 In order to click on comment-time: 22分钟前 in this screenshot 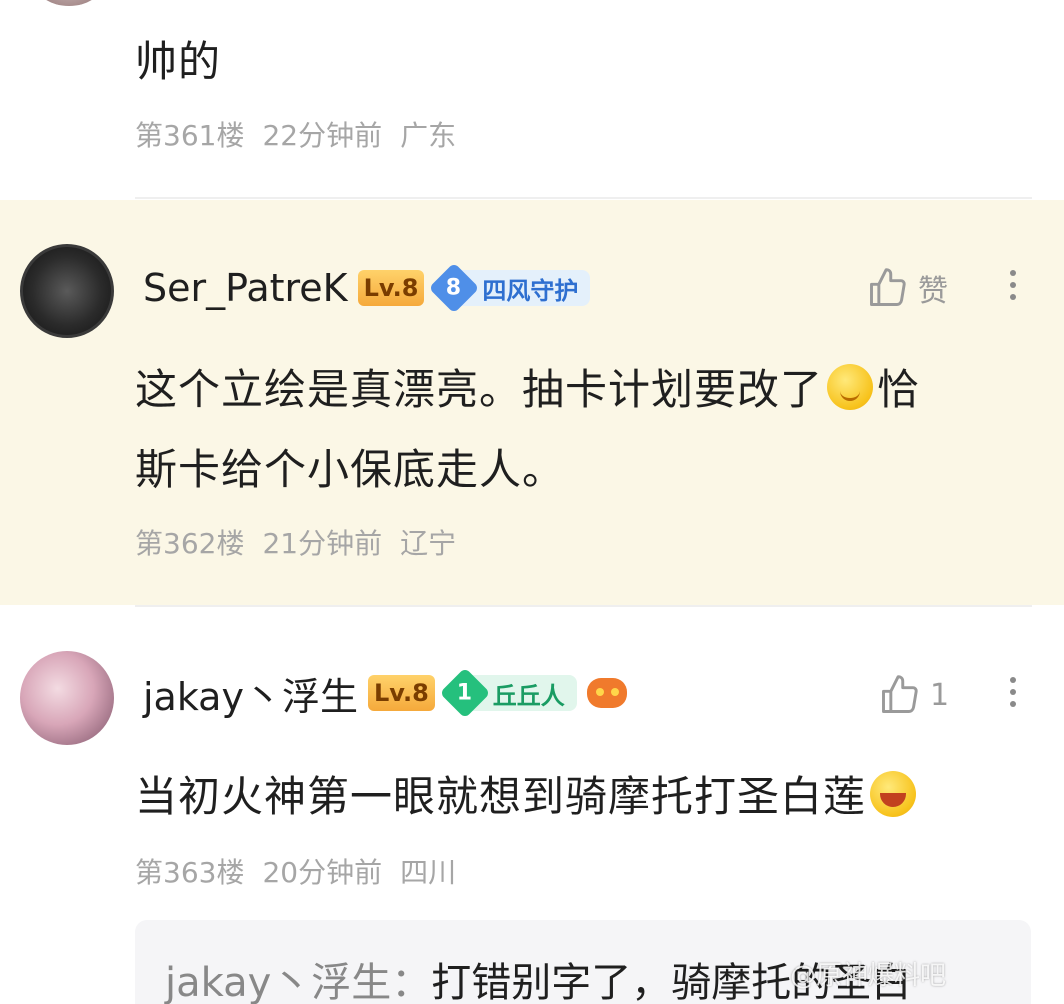, I will do `click(322, 135)`.